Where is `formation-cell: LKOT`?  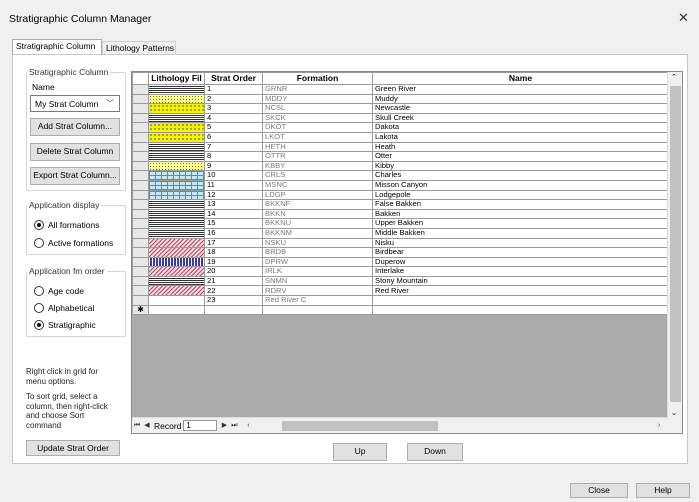
formation-cell: LKOT is located at coordinates (317, 137).